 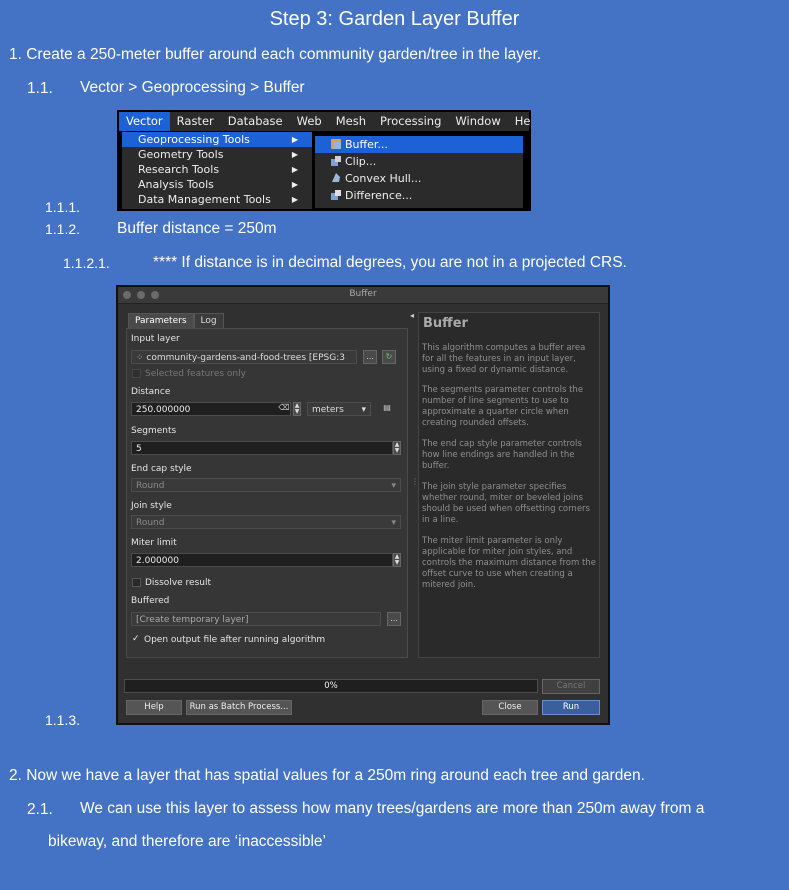 What do you see at coordinates (150, 486) in the screenshot?
I see `end-cap-style-value: Round` at bounding box center [150, 486].